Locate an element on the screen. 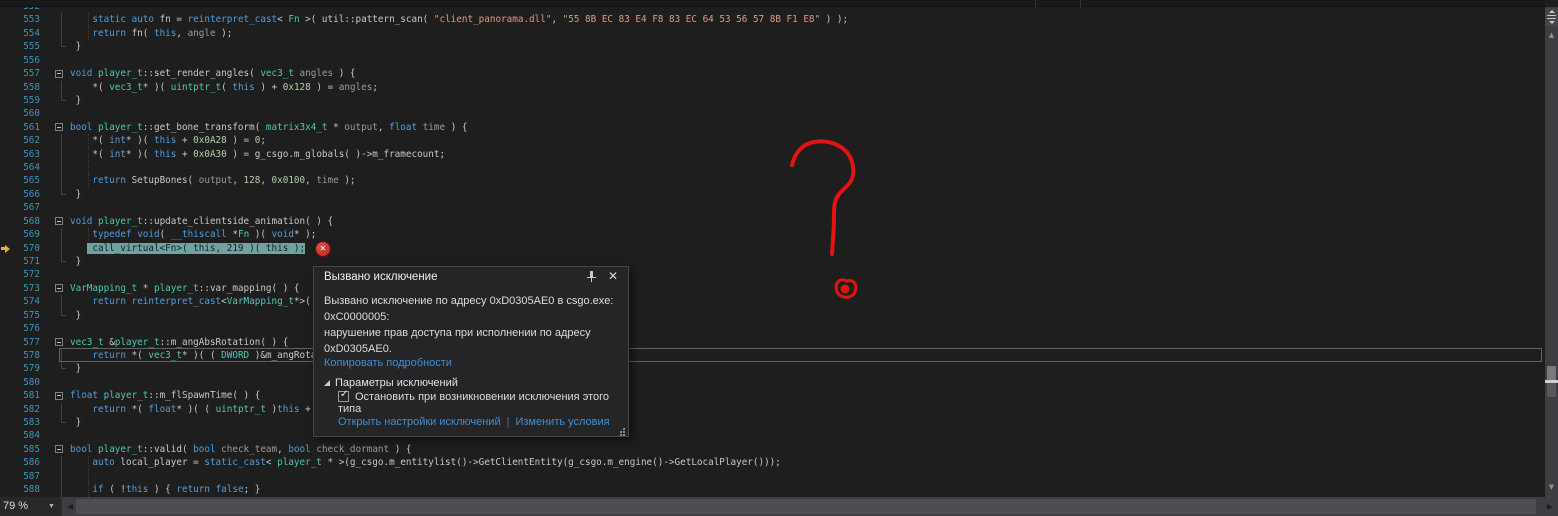  horizontal-scrollbar-thumb is located at coordinates (806, 506).